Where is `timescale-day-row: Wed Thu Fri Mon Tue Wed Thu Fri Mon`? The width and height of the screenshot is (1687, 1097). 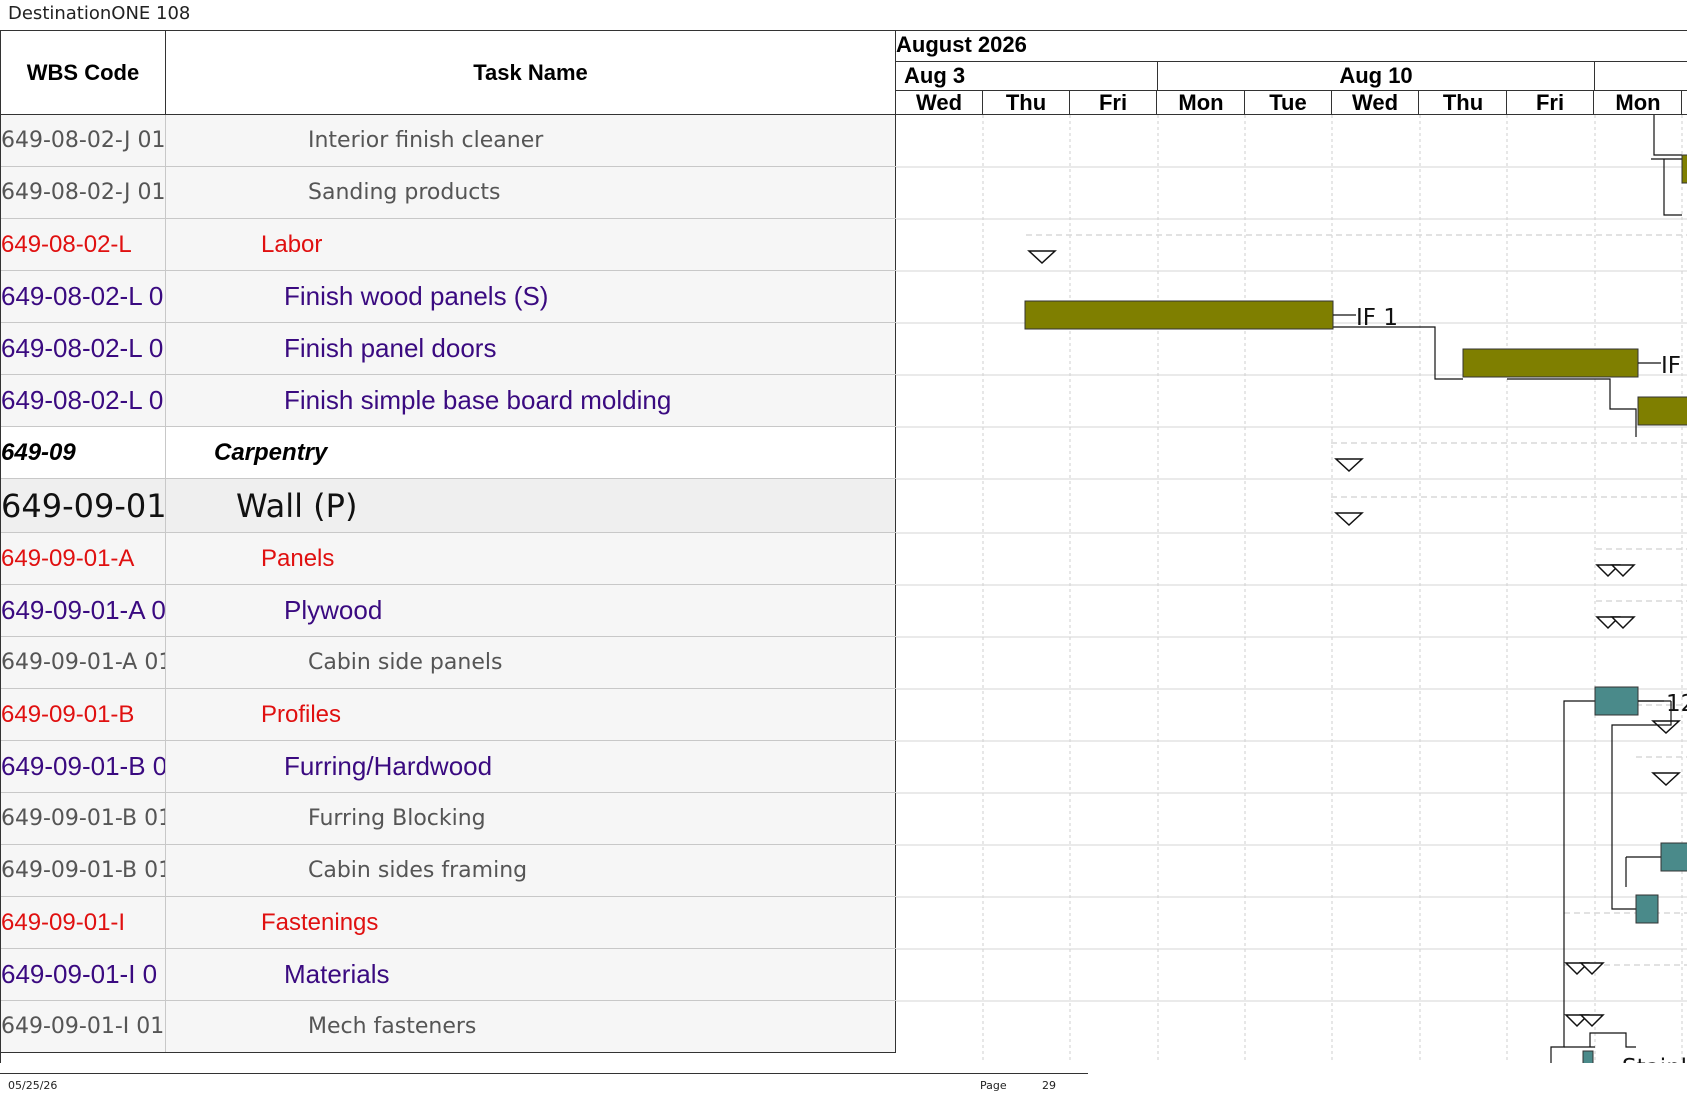
timescale-day-row: Wed Thu Fri Mon Tue Wed Thu Fri Mon is located at coordinates (1291, 102).